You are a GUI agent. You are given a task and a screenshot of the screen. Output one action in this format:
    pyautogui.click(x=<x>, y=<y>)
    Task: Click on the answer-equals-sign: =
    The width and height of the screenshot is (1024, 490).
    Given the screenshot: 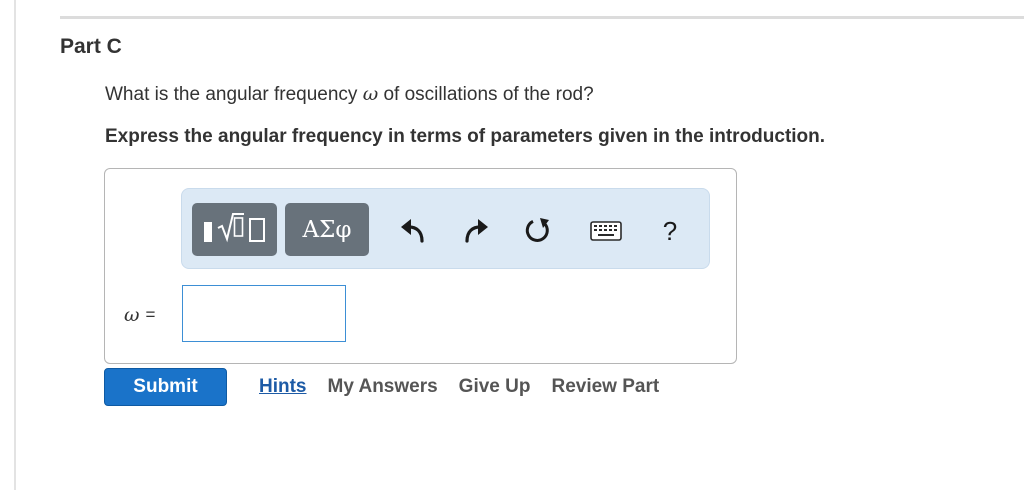 What is the action you would take?
    pyautogui.click(x=150, y=314)
    